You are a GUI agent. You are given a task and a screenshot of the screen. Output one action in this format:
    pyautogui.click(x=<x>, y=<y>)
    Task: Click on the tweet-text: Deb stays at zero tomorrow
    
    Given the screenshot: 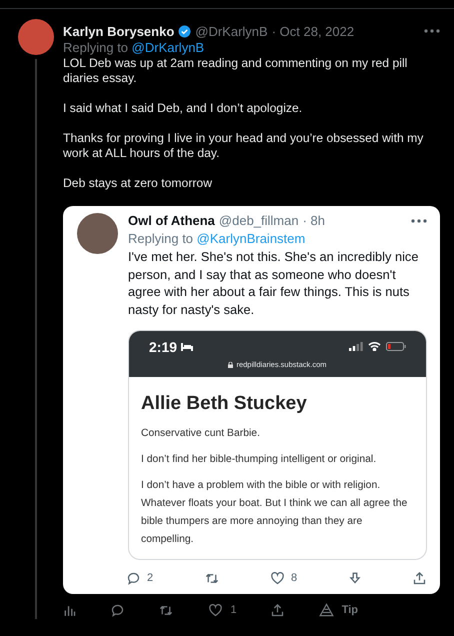 What is the action you would take?
    pyautogui.click(x=138, y=183)
    